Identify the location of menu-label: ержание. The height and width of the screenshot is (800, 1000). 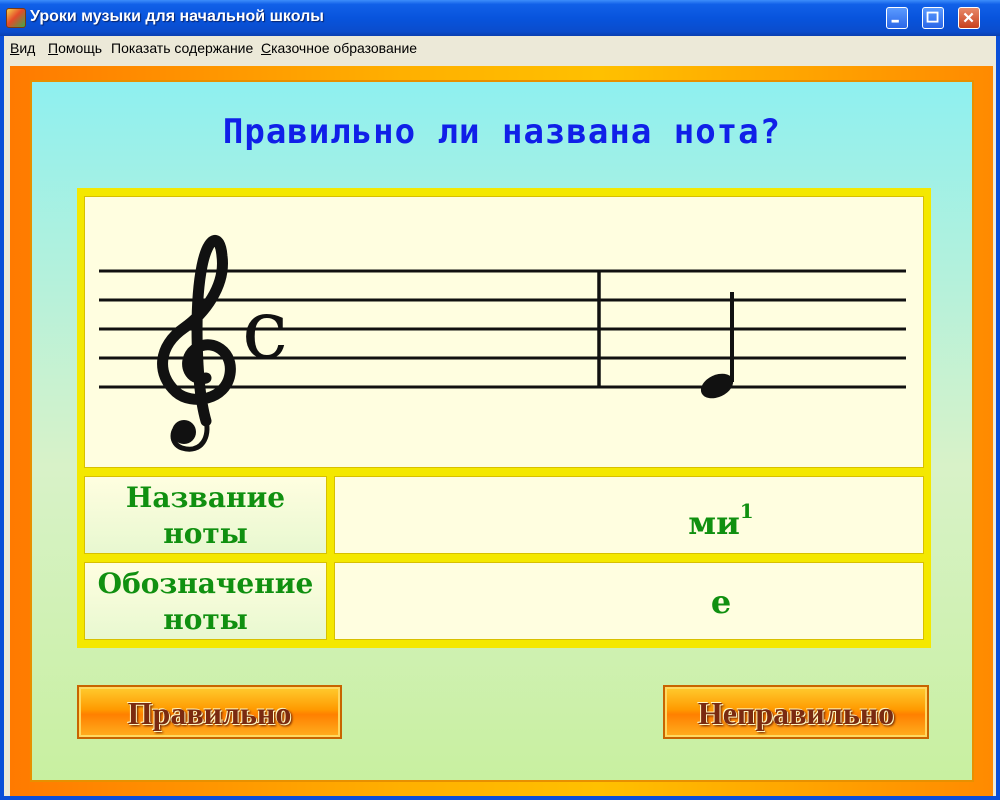
(225, 48).